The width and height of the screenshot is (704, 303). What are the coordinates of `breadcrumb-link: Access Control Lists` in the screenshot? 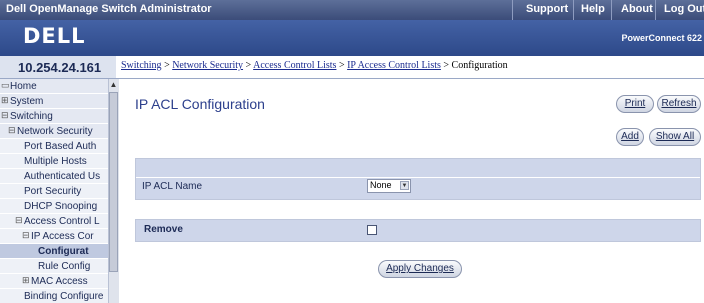 It's located at (294, 65).